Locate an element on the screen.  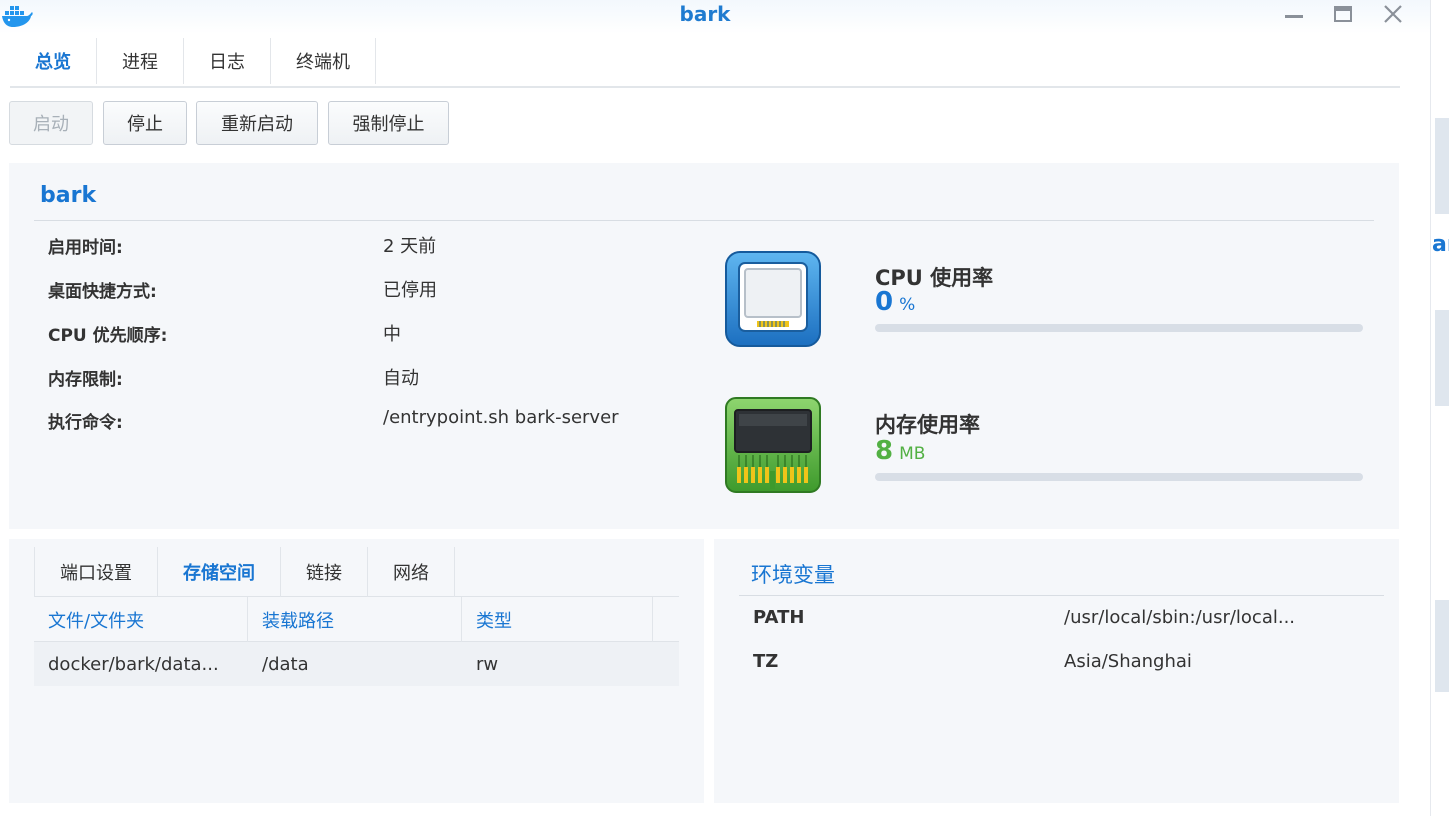
memory-limit-label: 内存限制: is located at coordinates (85, 380).